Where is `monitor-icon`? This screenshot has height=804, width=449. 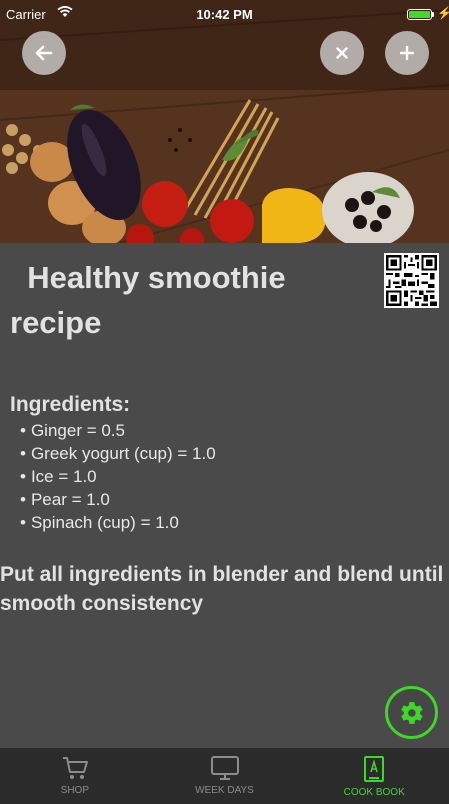 monitor-icon is located at coordinates (224, 768).